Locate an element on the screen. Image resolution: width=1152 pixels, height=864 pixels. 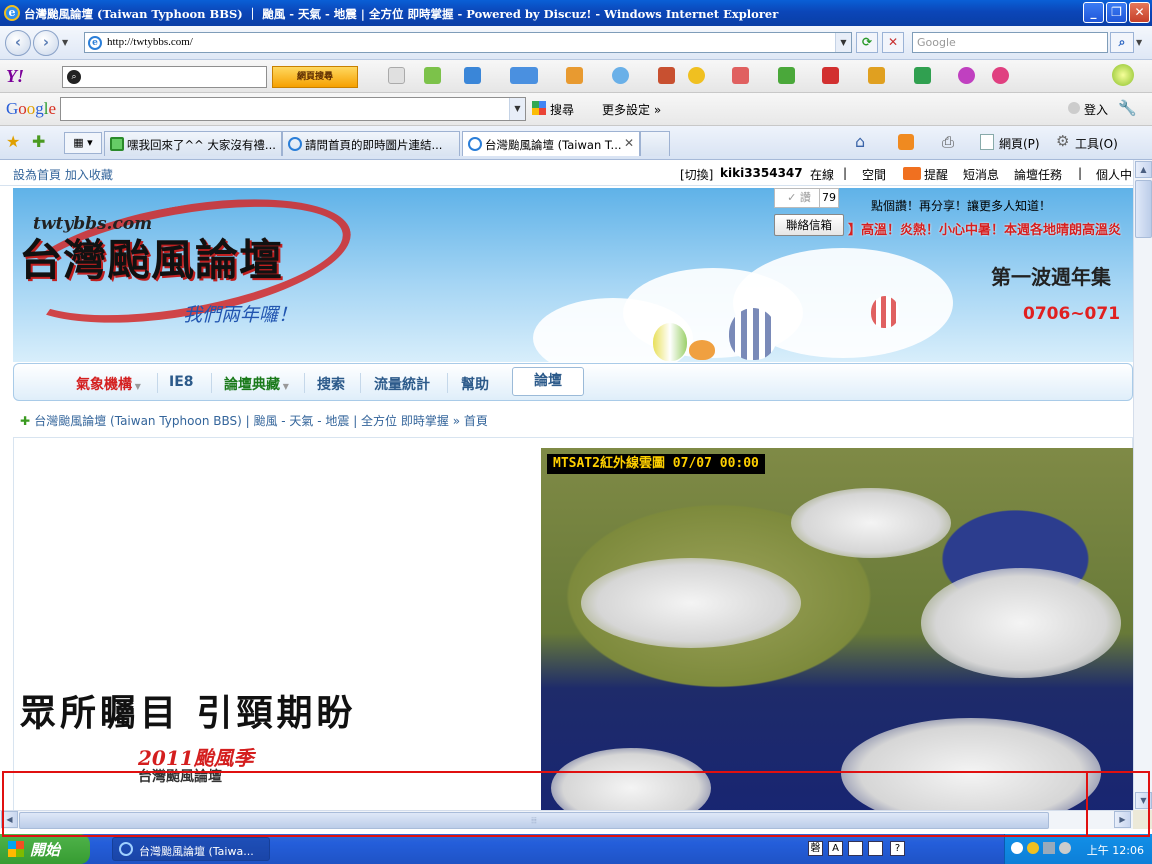
tab-3-active: 台灣颱風論壇 (Taiwan T... ✕ is located at coordinates (551, 143).